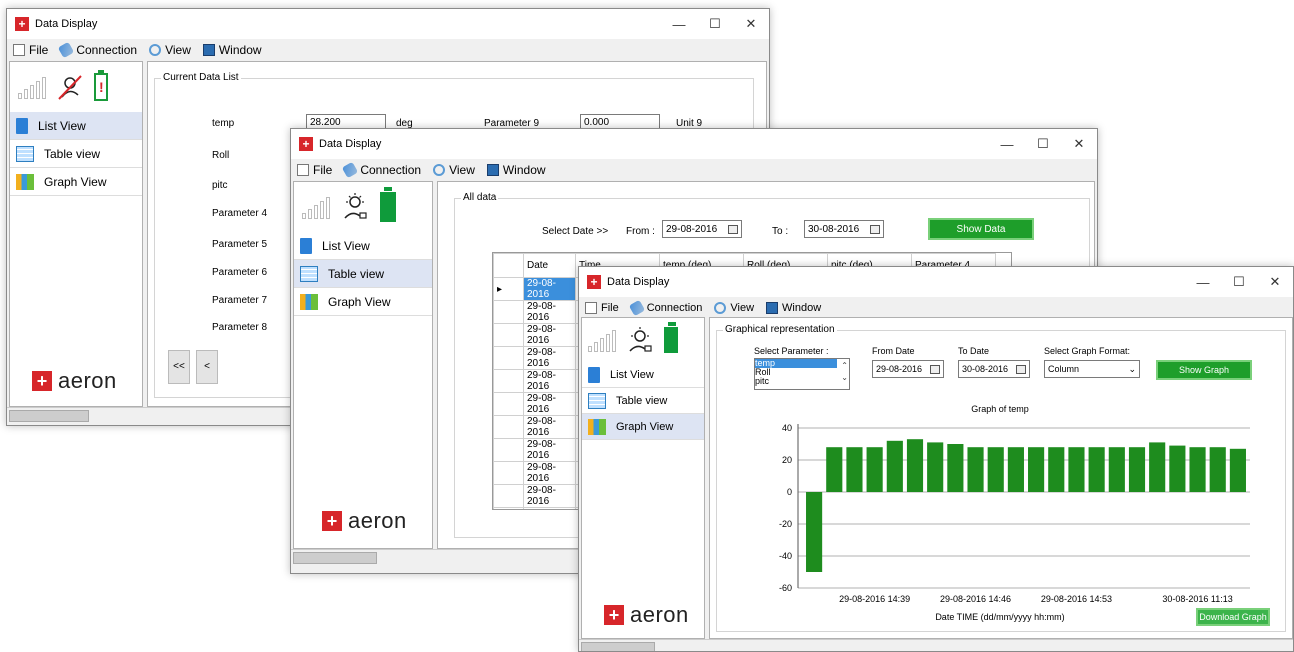 This screenshot has width=1294, height=652. What do you see at coordinates (207, 367) in the screenshot?
I see `prev-page-button: <` at bounding box center [207, 367].